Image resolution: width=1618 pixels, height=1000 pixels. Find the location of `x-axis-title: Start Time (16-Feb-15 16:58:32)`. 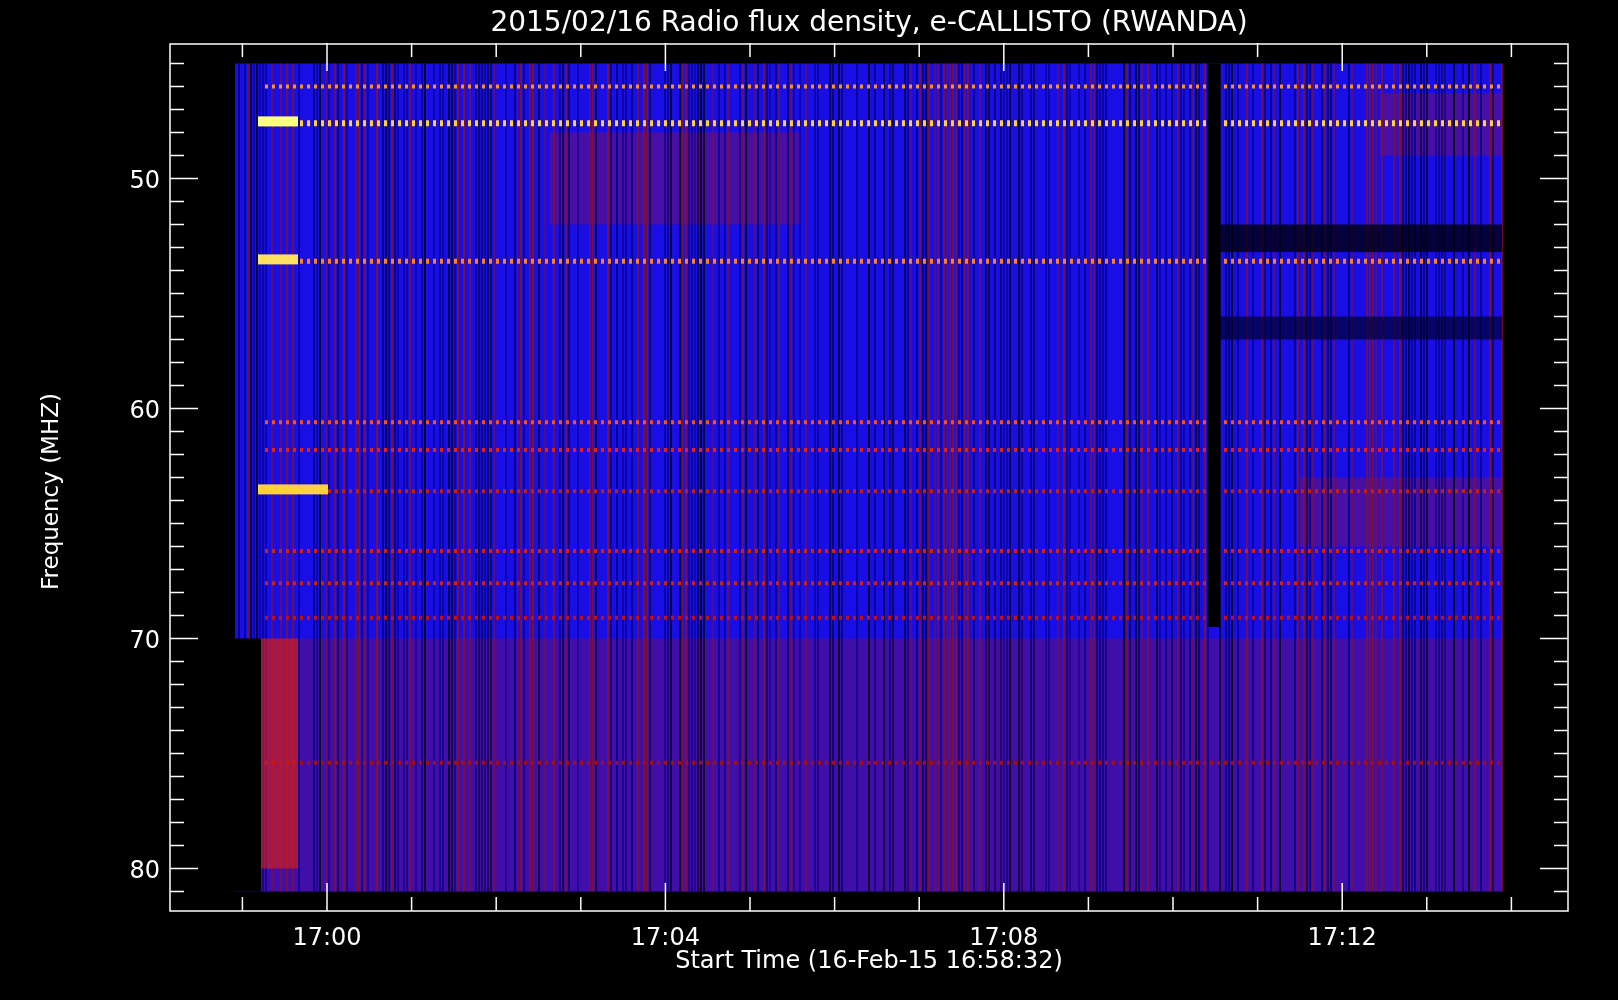

x-axis-title: Start Time (16-Feb-15 16:58:32) is located at coordinates (869, 960).